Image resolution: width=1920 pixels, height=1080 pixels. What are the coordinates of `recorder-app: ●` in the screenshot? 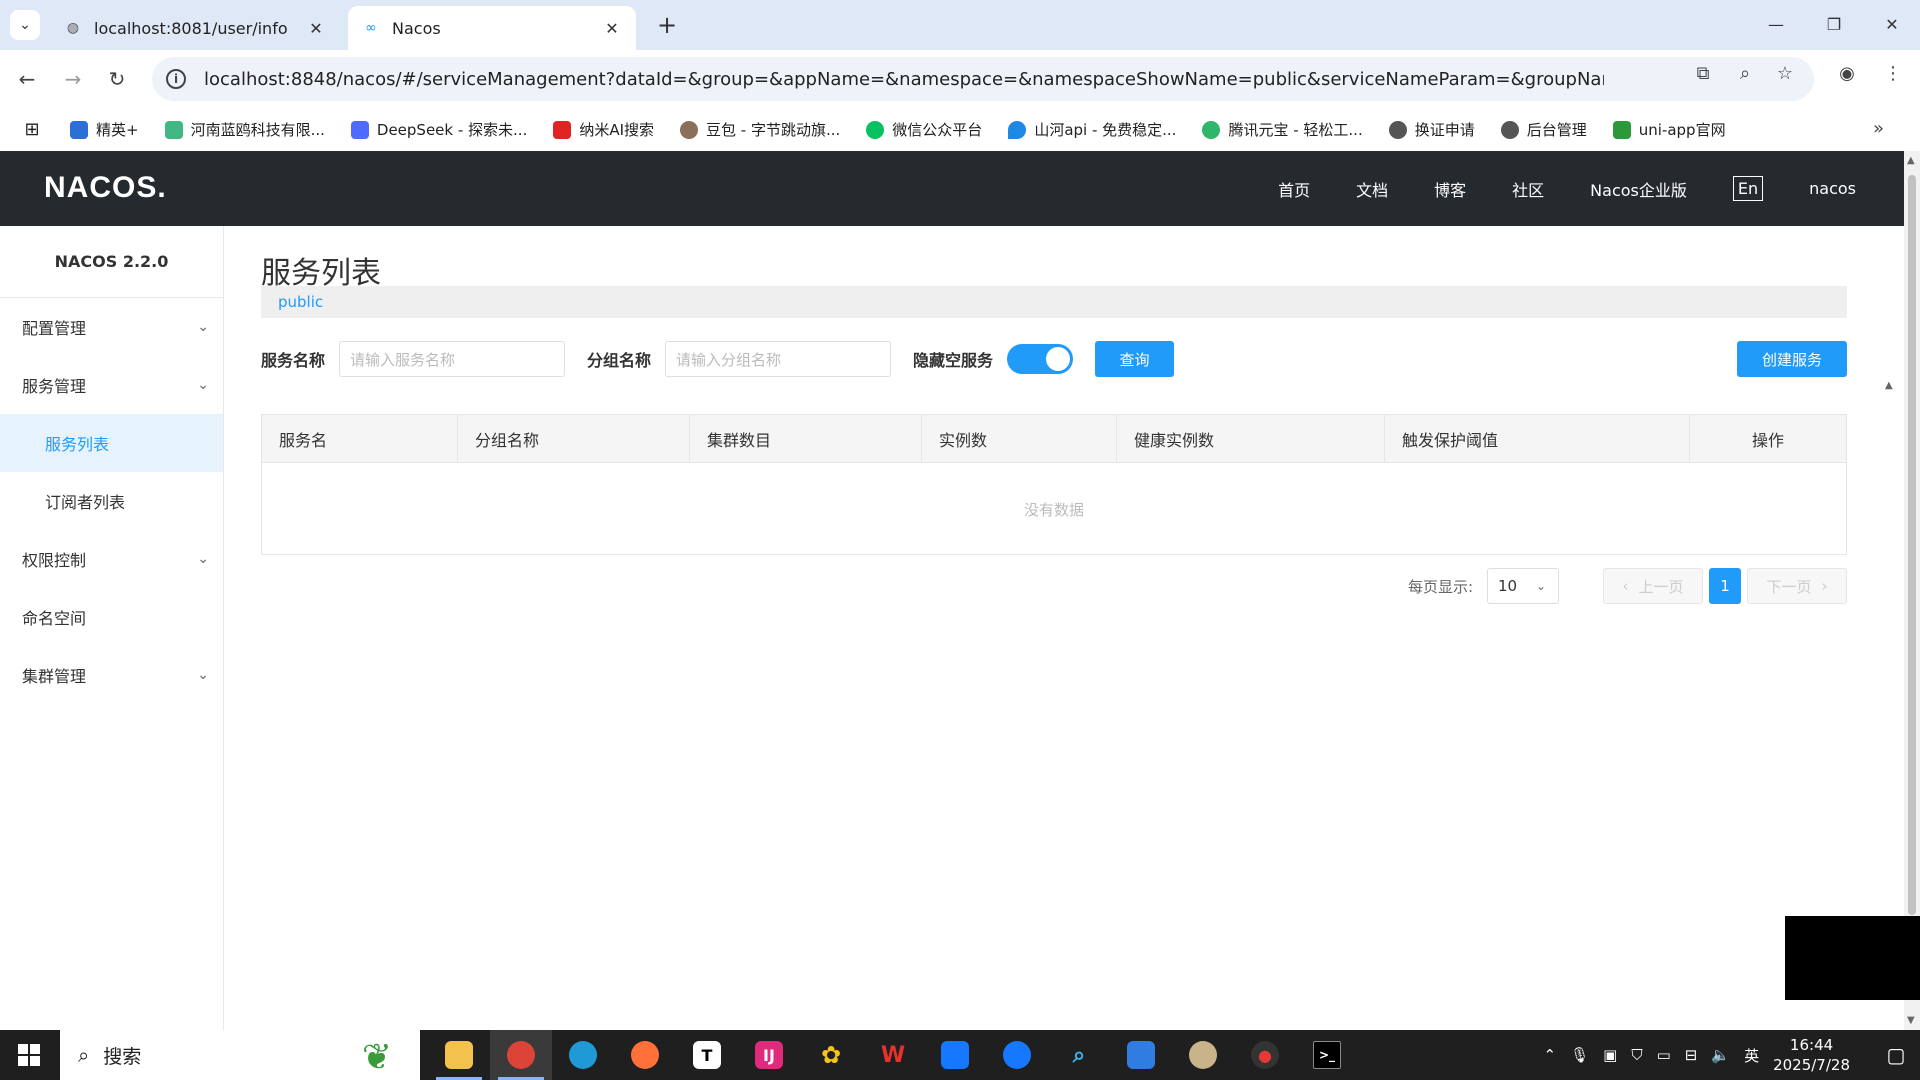 It's located at (1265, 1055).